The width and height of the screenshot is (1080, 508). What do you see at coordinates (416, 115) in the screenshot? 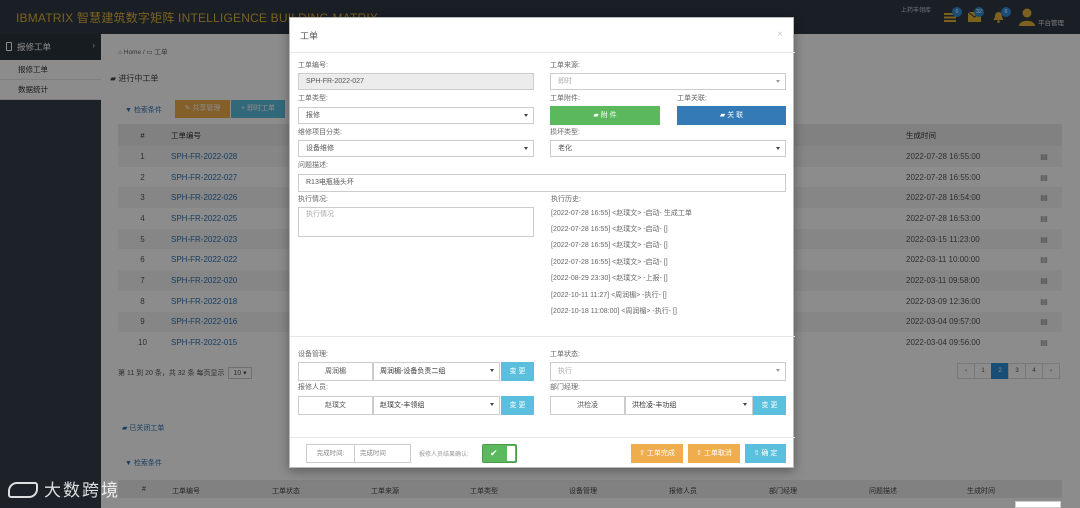
I see `type-select: 报修` at bounding box center [416, 115].